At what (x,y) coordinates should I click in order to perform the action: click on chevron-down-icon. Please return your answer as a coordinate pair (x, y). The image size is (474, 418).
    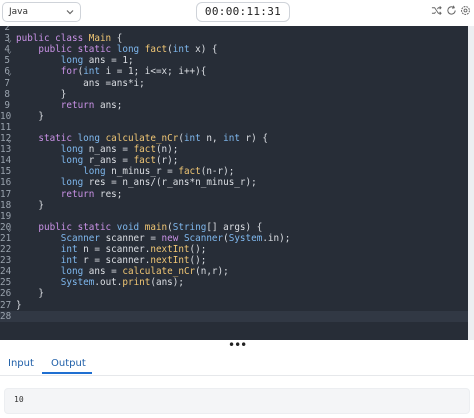
    Looking at the image, I should click on (70, 12).